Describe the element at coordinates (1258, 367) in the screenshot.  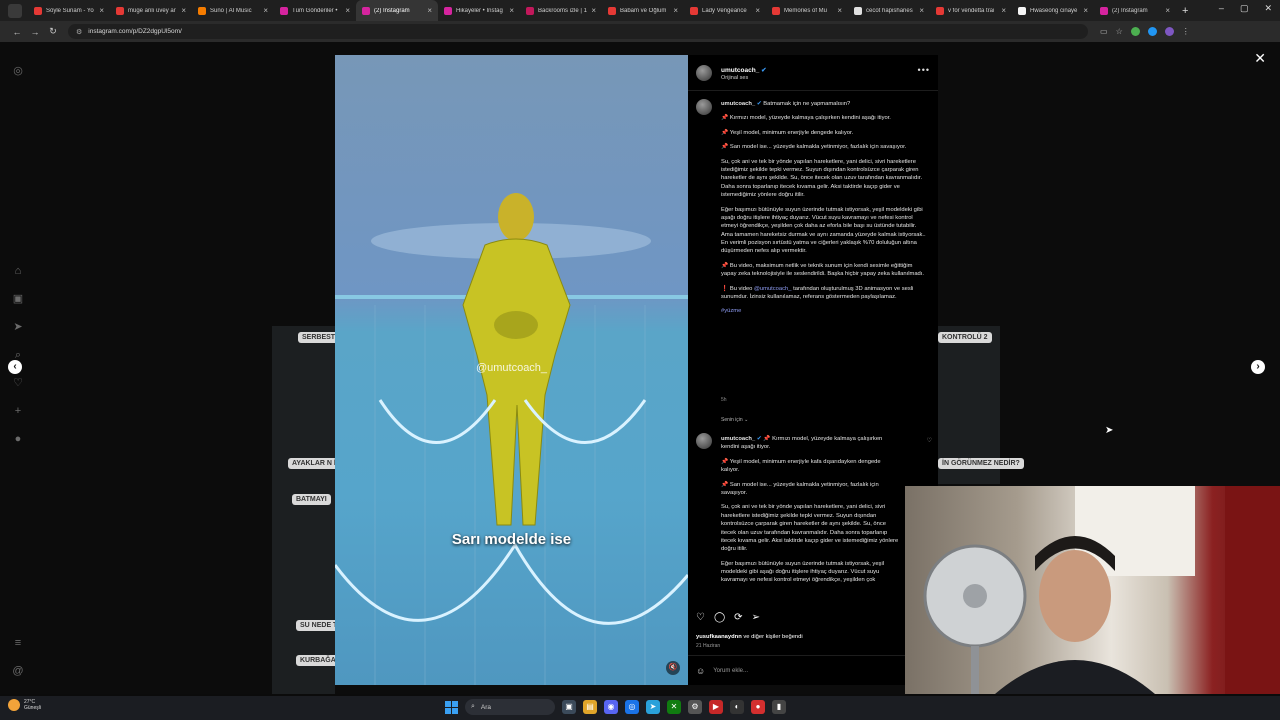
I see `next-post-icon: ›` at that location.